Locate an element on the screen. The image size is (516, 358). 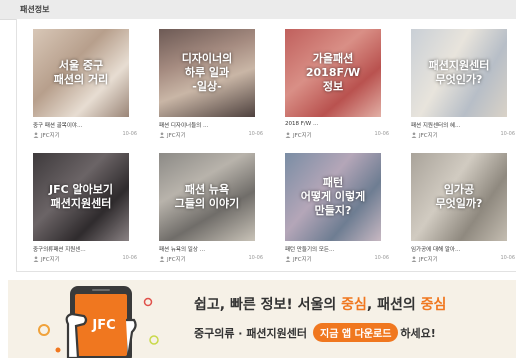
article-thumbnail: 임가공 무엇일까? is located at coordinates (459, 197).